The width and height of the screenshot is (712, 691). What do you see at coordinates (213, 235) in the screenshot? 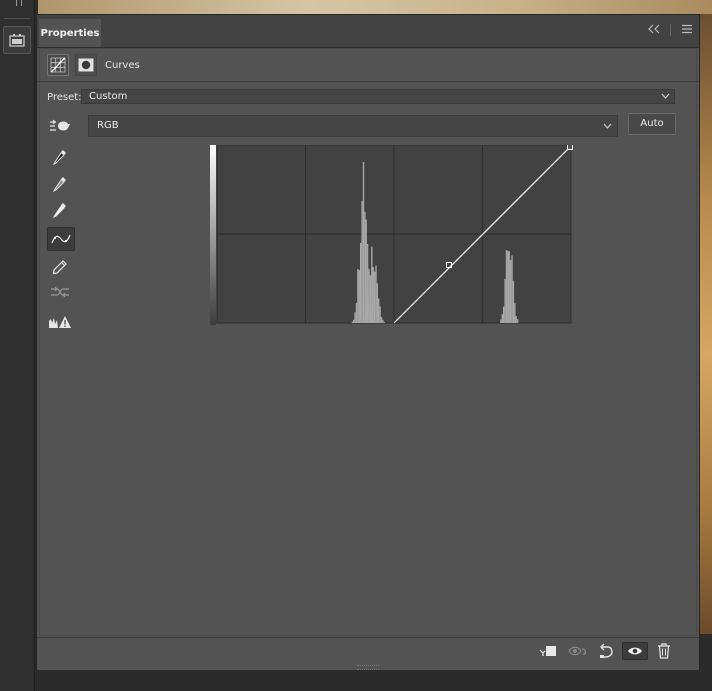
I see `output-gradient-bar` at bounding box center [213, 235].